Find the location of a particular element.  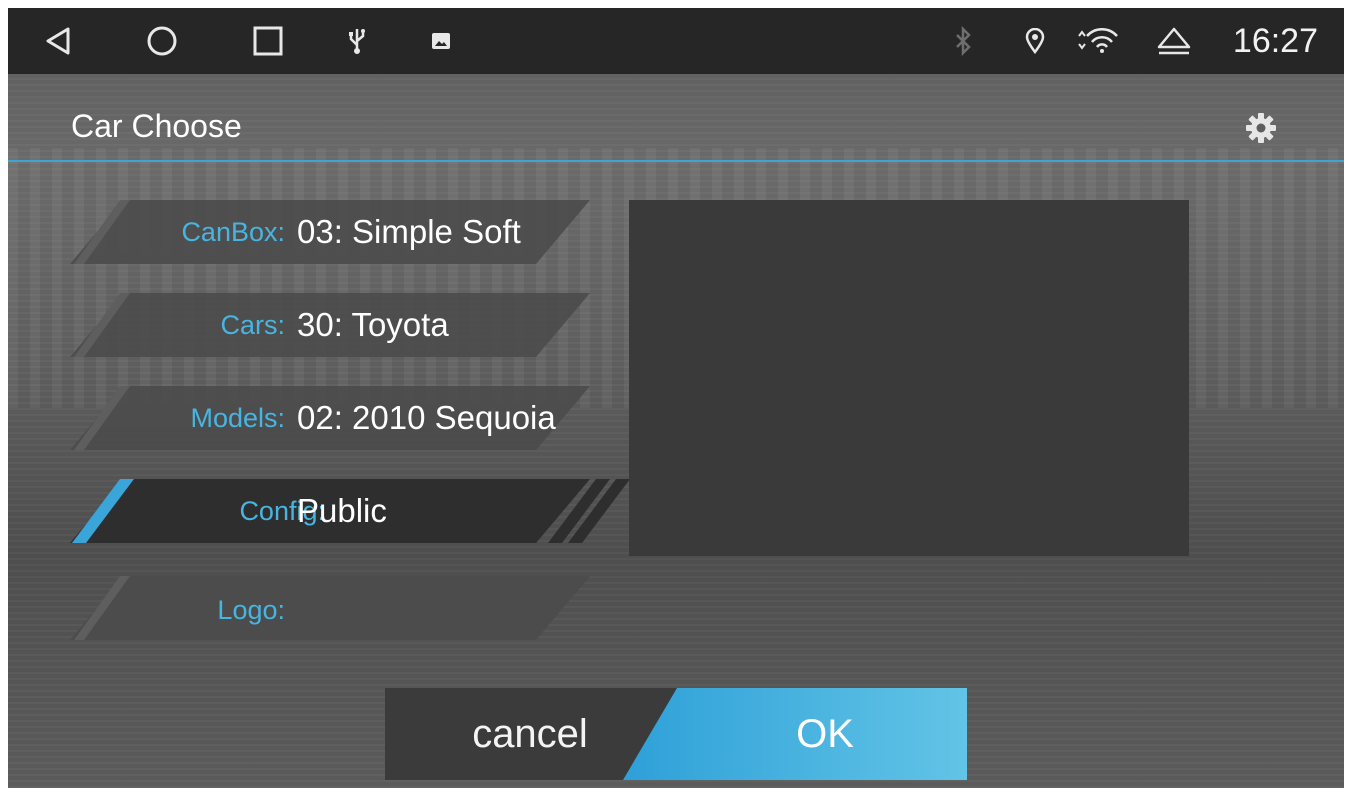

row-canbox: CanBox: 03: Simple Soft is located at coordinates (330, 232).